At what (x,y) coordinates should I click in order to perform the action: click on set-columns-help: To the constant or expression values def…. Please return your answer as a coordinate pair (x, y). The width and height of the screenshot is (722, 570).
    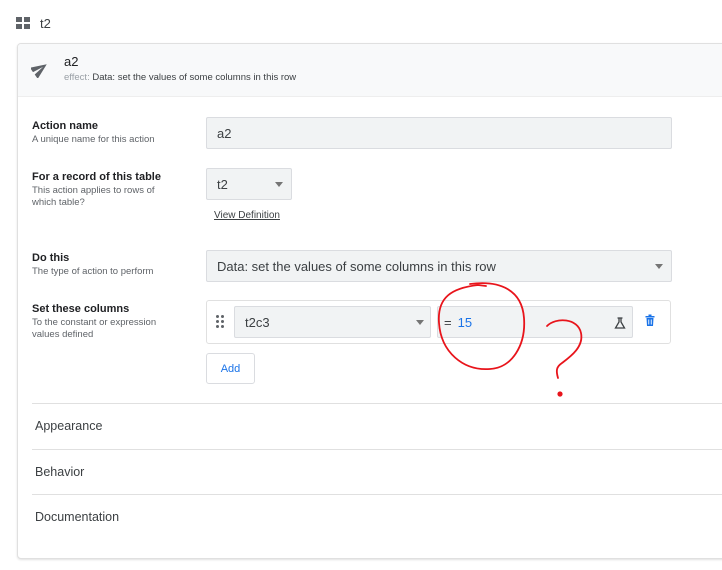
    Looking at the image, I should click on (94, 328).